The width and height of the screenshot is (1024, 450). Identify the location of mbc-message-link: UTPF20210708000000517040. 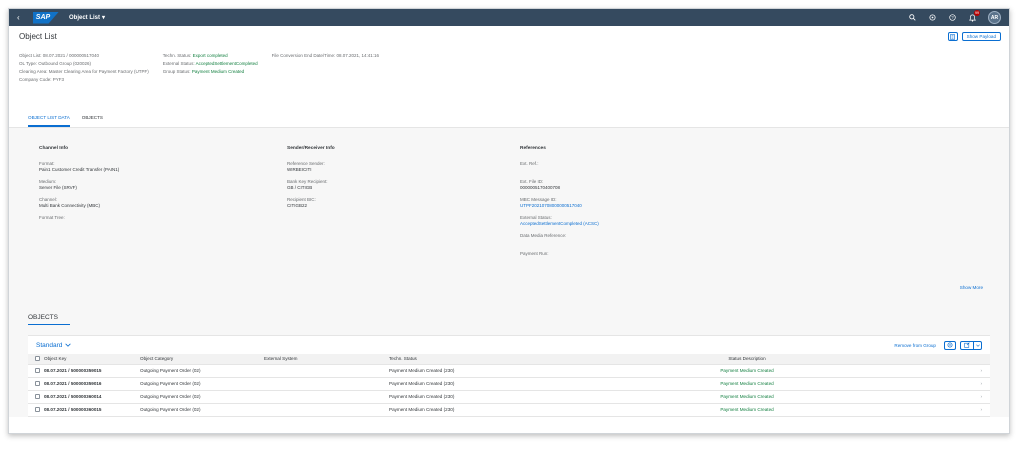
(559, 206).